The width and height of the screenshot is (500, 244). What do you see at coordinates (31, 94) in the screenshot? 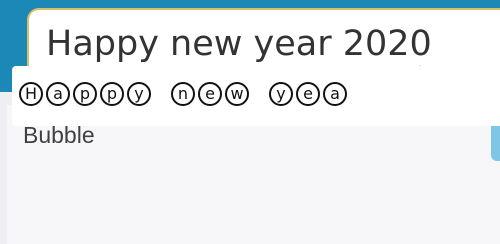
I see `bubble-letter: H` at bounding box center [31, 94].